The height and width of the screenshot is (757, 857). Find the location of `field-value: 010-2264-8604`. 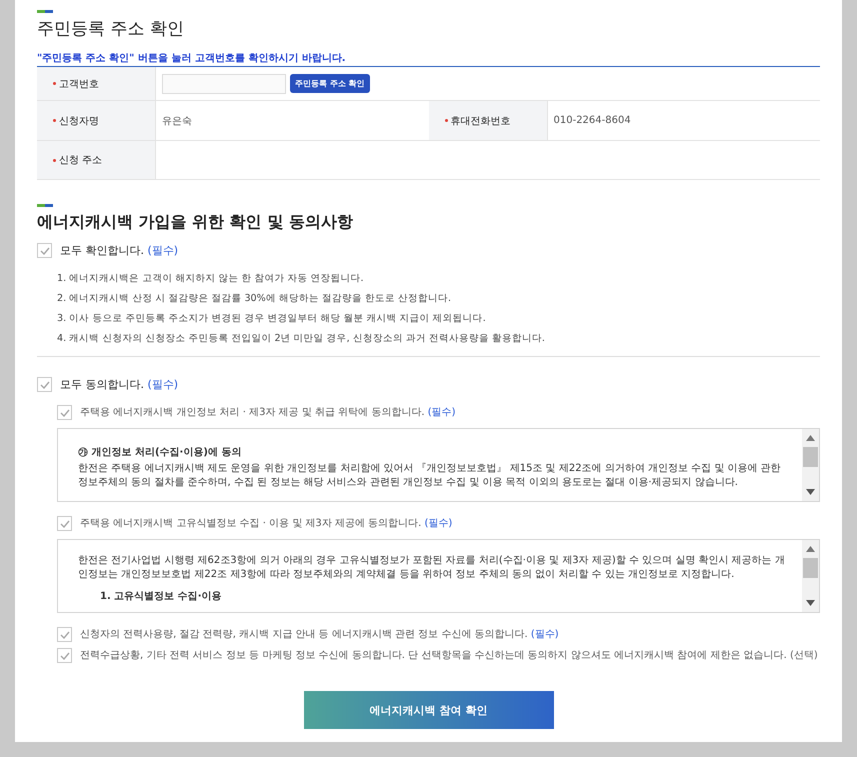

field-value: 010-2264-8604 is located at coordinates (592, 120).